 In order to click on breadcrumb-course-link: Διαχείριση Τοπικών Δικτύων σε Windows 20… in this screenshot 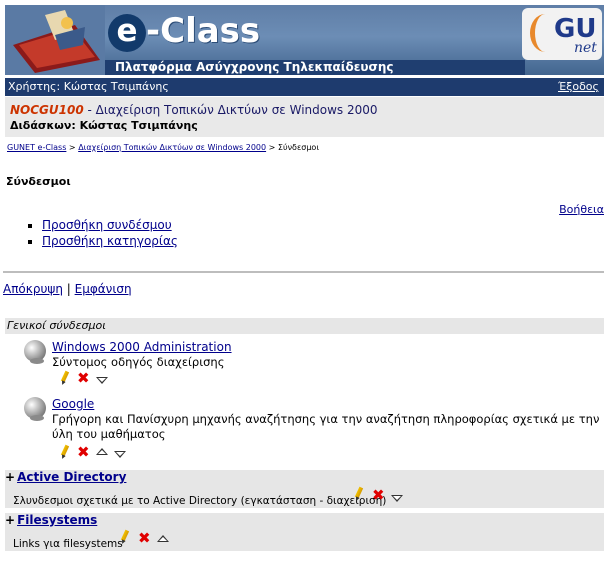, I will do `click(172, 147)`.